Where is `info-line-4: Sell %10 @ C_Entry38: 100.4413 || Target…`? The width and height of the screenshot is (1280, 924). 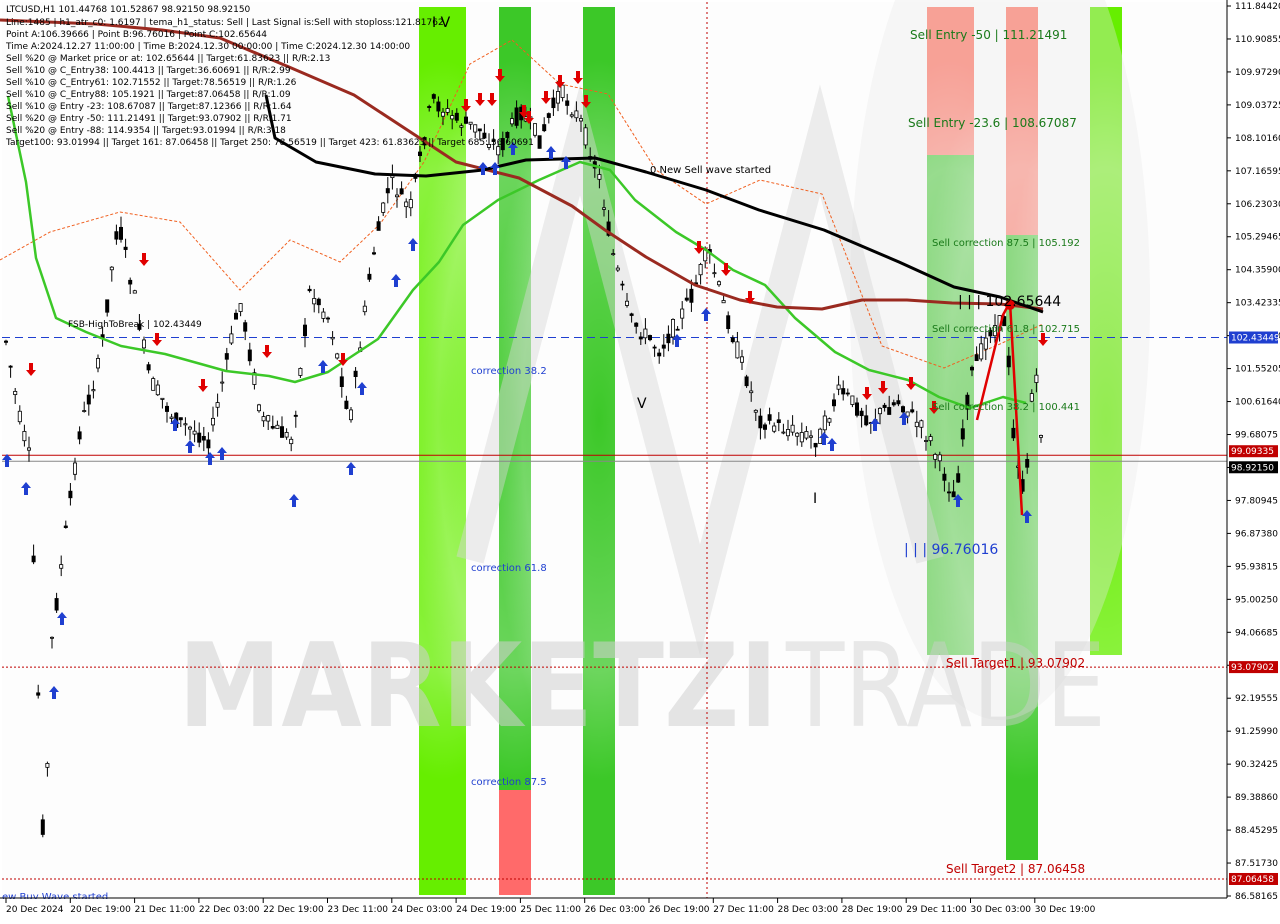
info-line-4: Sell %10 @ C_Entry38: 100.4413 || Target… is located at coordinates (148, 71).